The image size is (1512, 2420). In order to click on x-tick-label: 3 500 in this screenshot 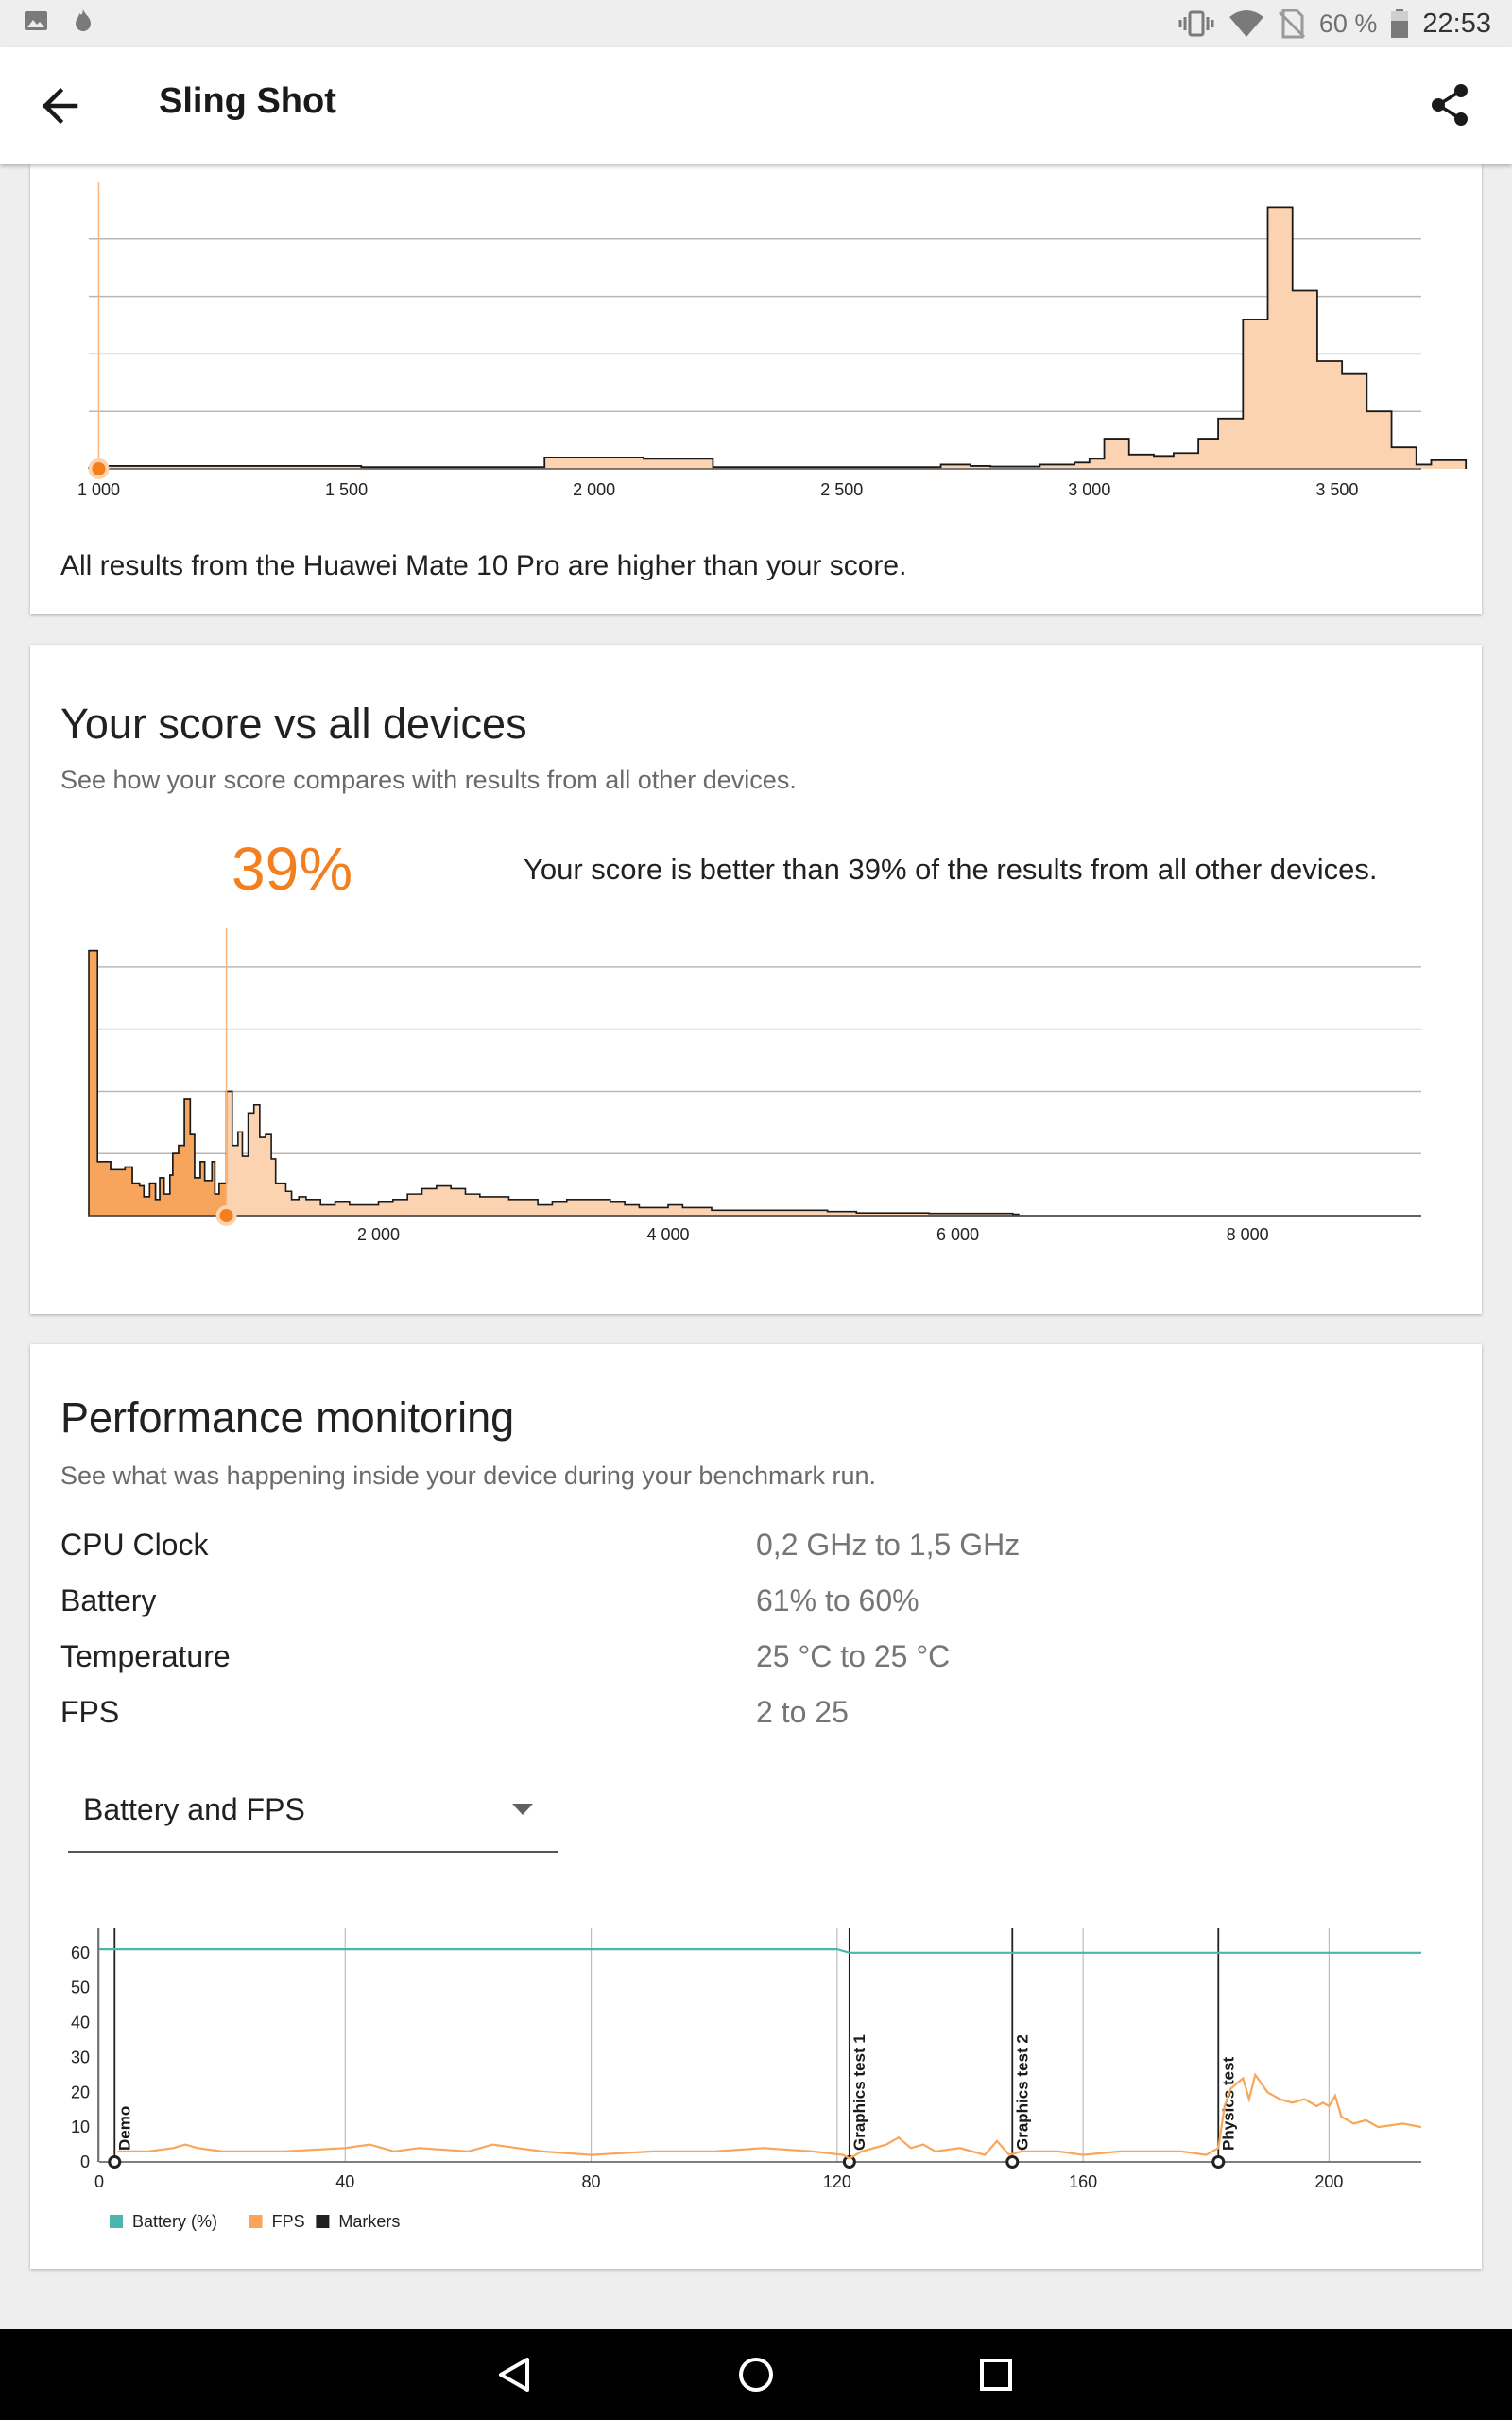, I will do `click(1336, 490)`.